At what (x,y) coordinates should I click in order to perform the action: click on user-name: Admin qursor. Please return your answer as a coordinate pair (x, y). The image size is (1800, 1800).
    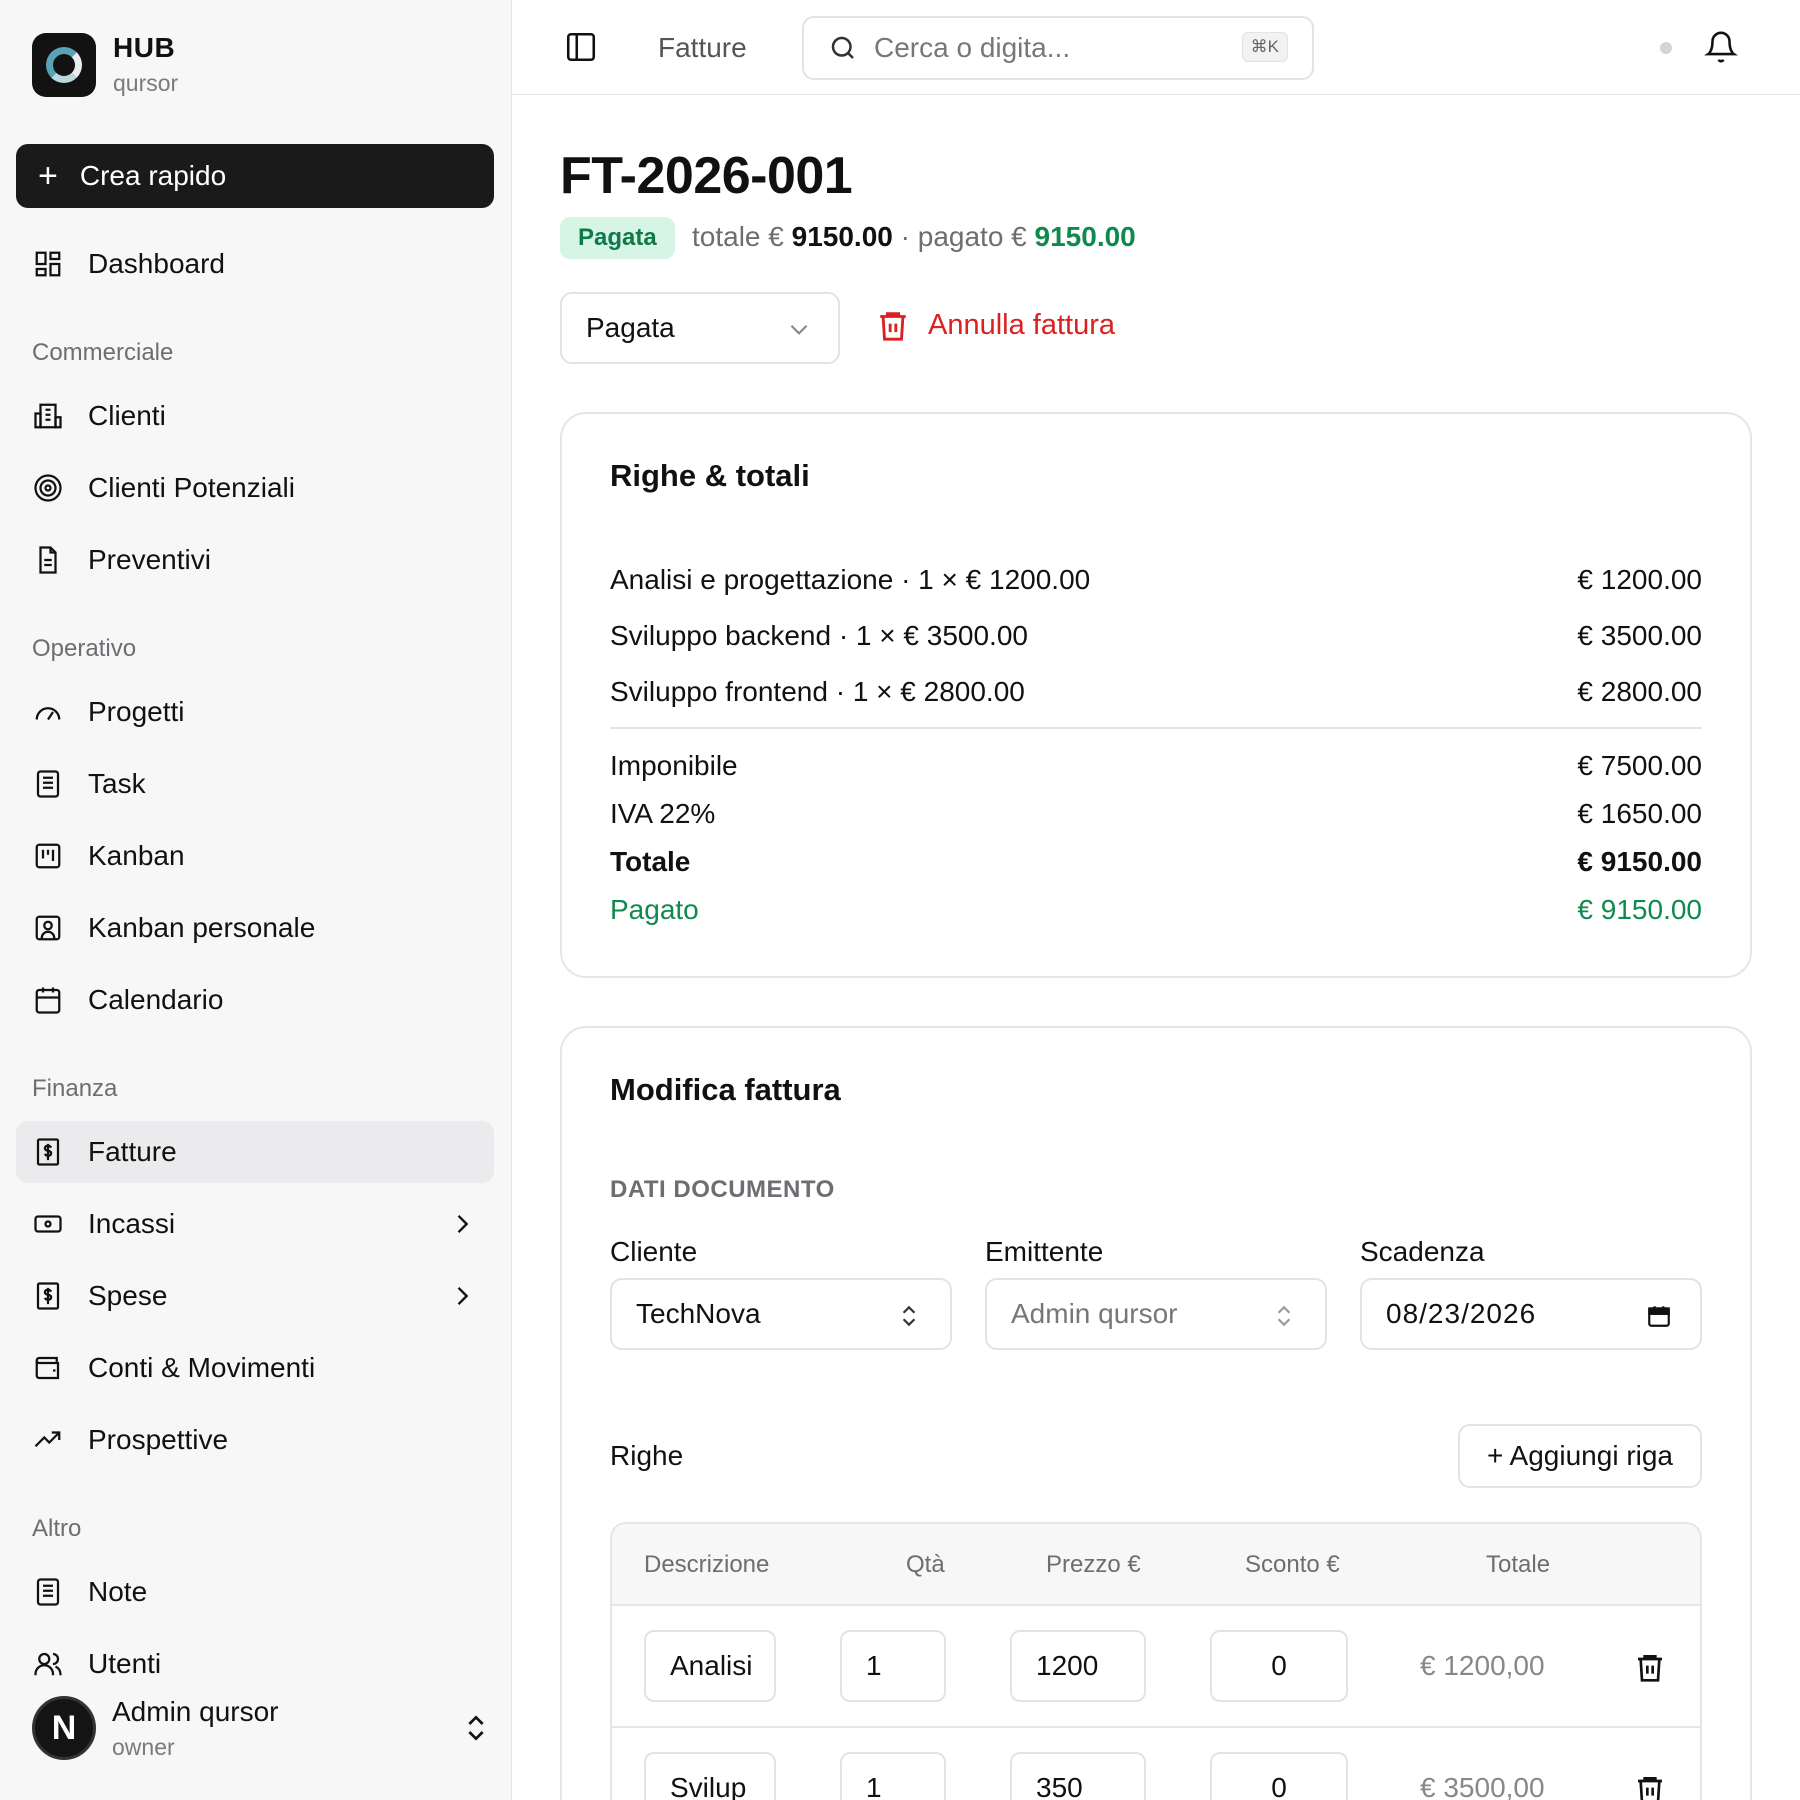
    Looking at the image, I should click on (195, 1711).